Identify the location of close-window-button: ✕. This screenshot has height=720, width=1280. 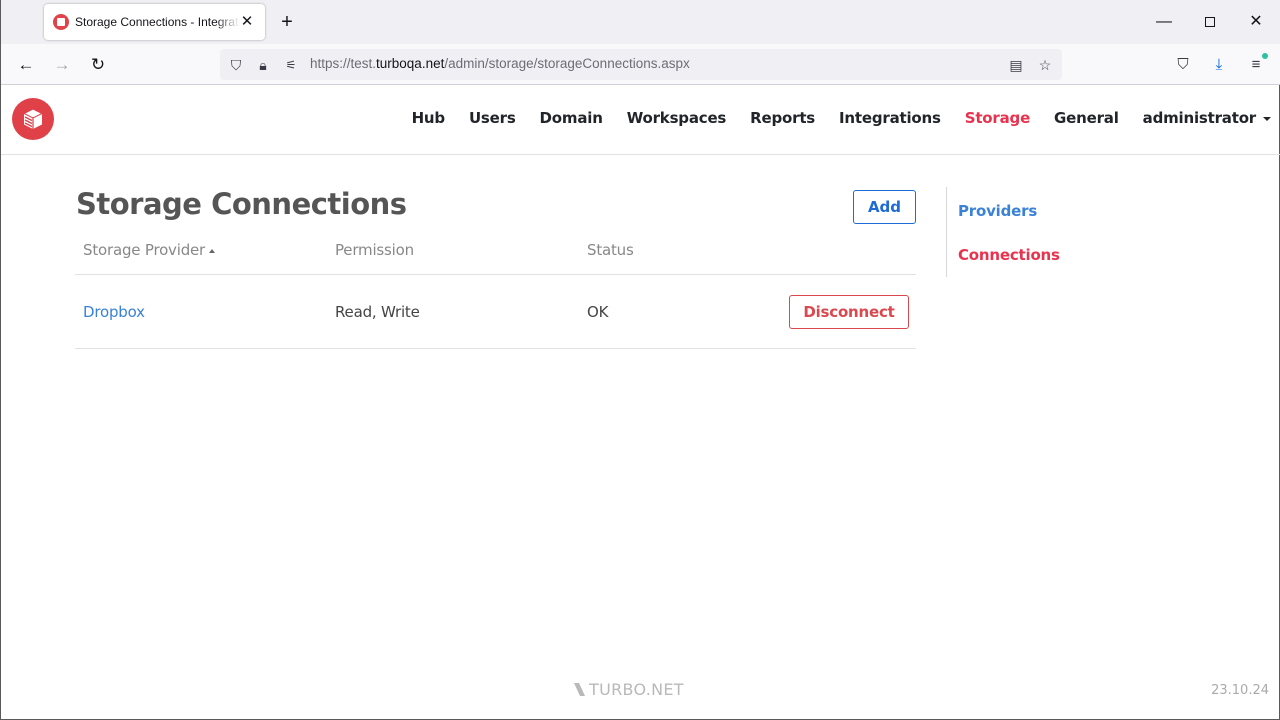
(1256, 22).